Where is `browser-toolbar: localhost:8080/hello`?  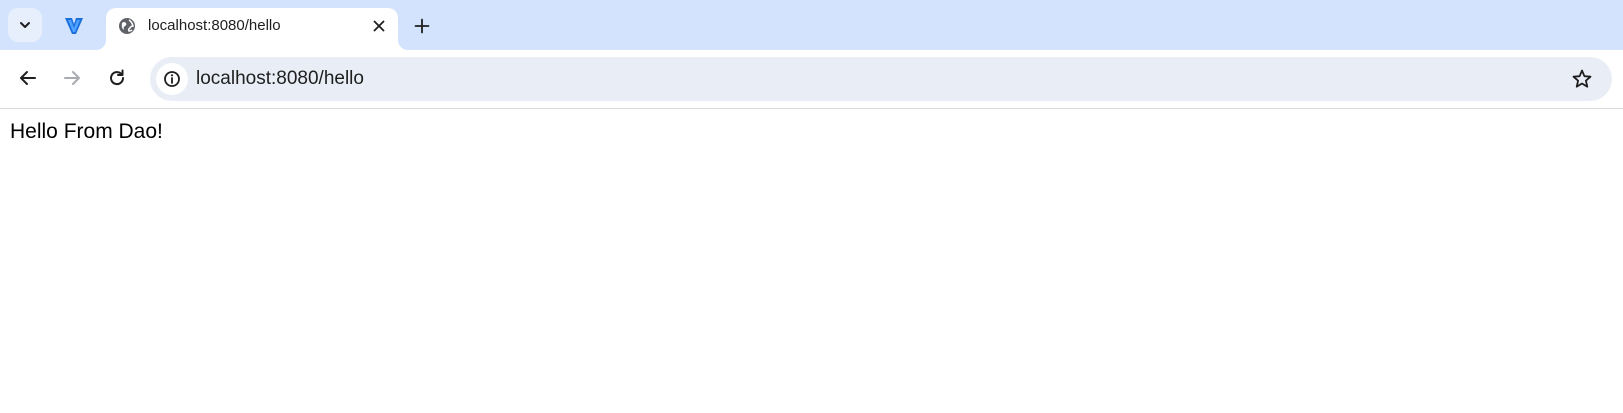
browser-toolbar: localhost:8080/hello is located at coordinates (811, 79).